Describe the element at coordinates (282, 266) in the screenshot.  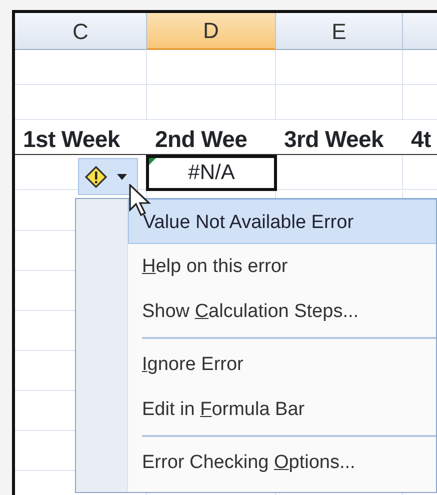
I see `menu-item: Help on this error` at that location.